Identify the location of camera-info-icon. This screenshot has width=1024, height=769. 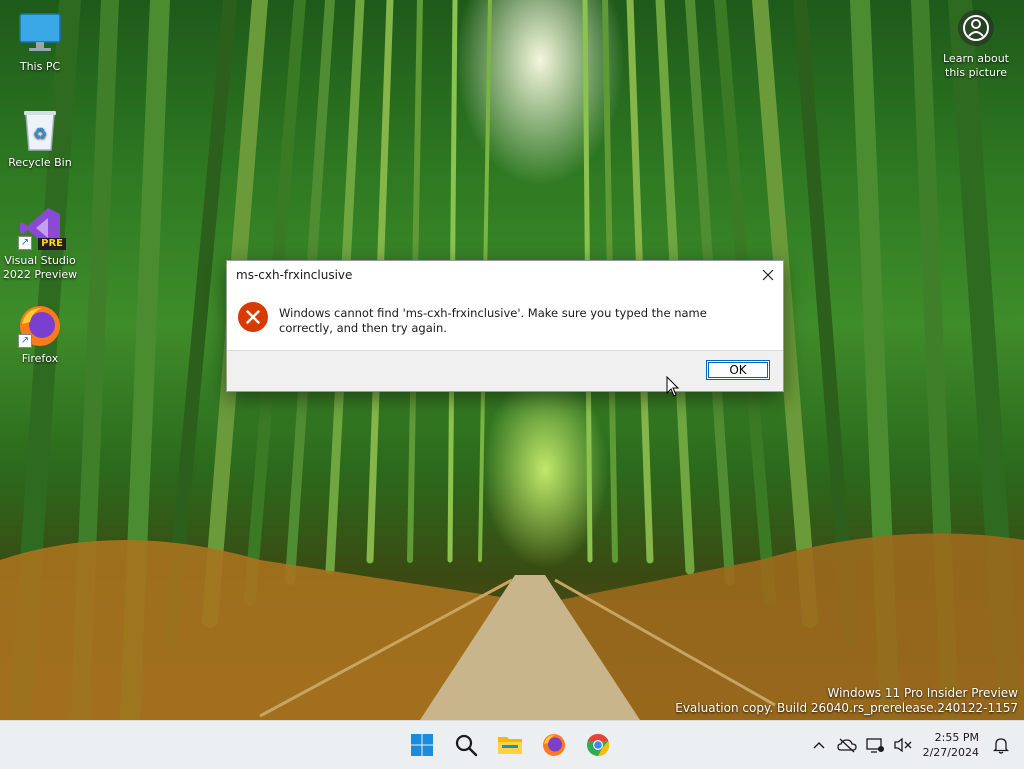
(976, 28).